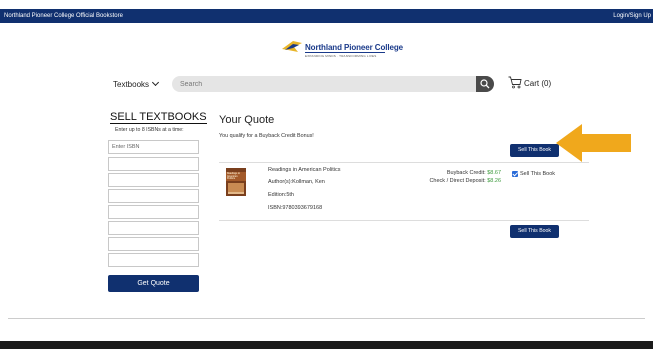 This screenshot has height=349, width=653. I want to click on pioneer-emblem-icon, so click(292, 46).